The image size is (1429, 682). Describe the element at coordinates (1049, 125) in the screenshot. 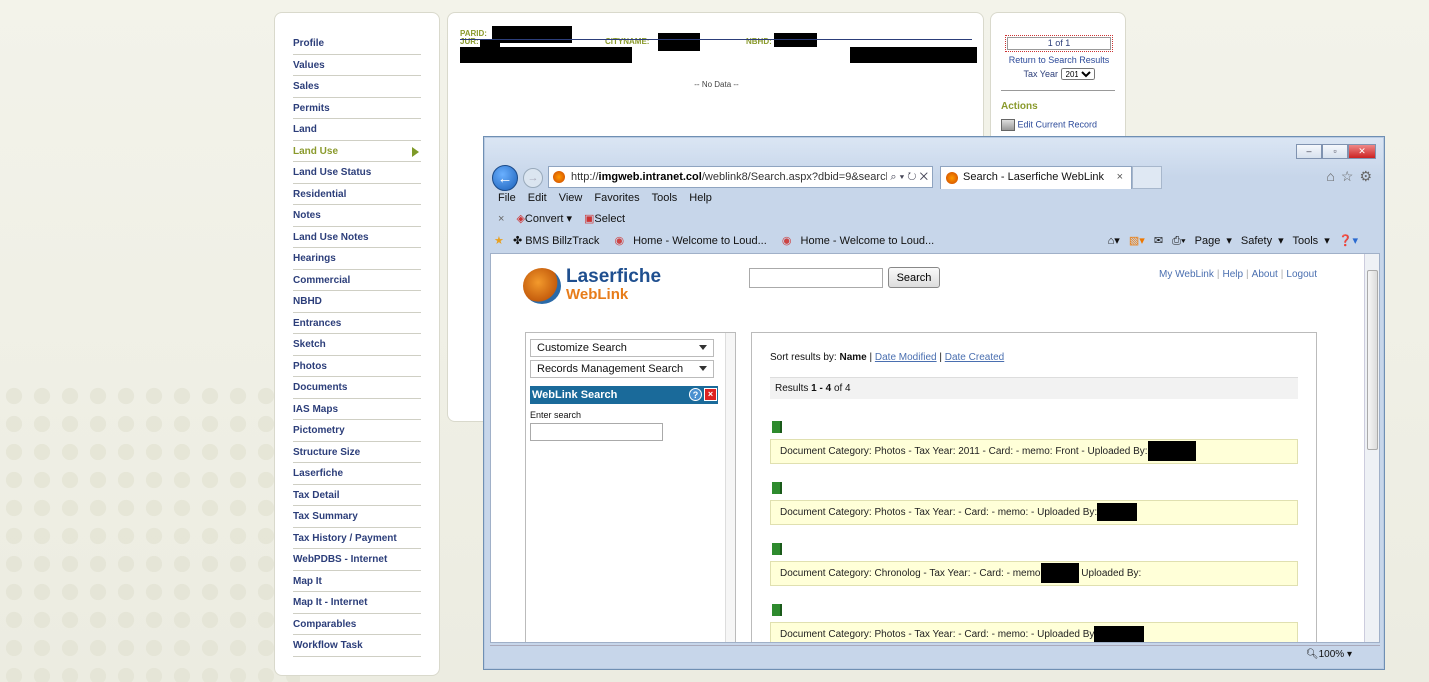

I see `edit-current-record-link: Edit Current Record` at that location.